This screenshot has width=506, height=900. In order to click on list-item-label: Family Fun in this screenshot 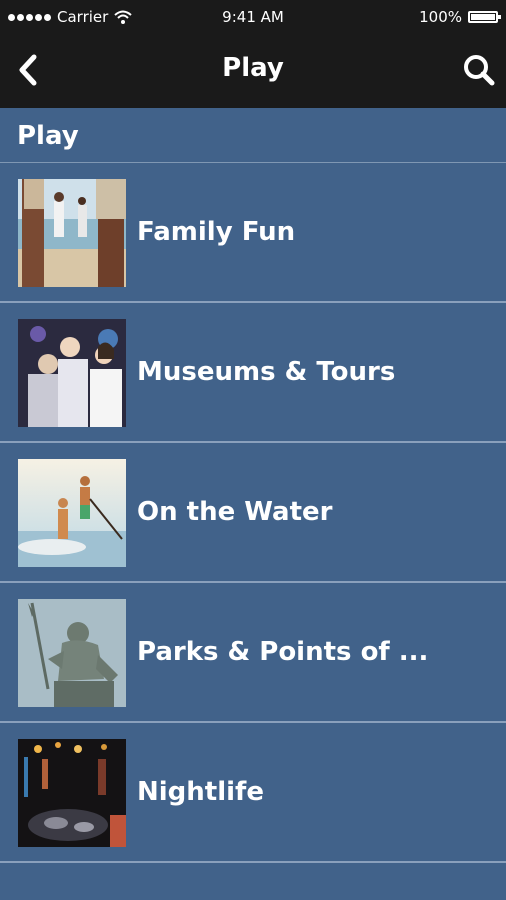, I will do `click(216, 232)`.